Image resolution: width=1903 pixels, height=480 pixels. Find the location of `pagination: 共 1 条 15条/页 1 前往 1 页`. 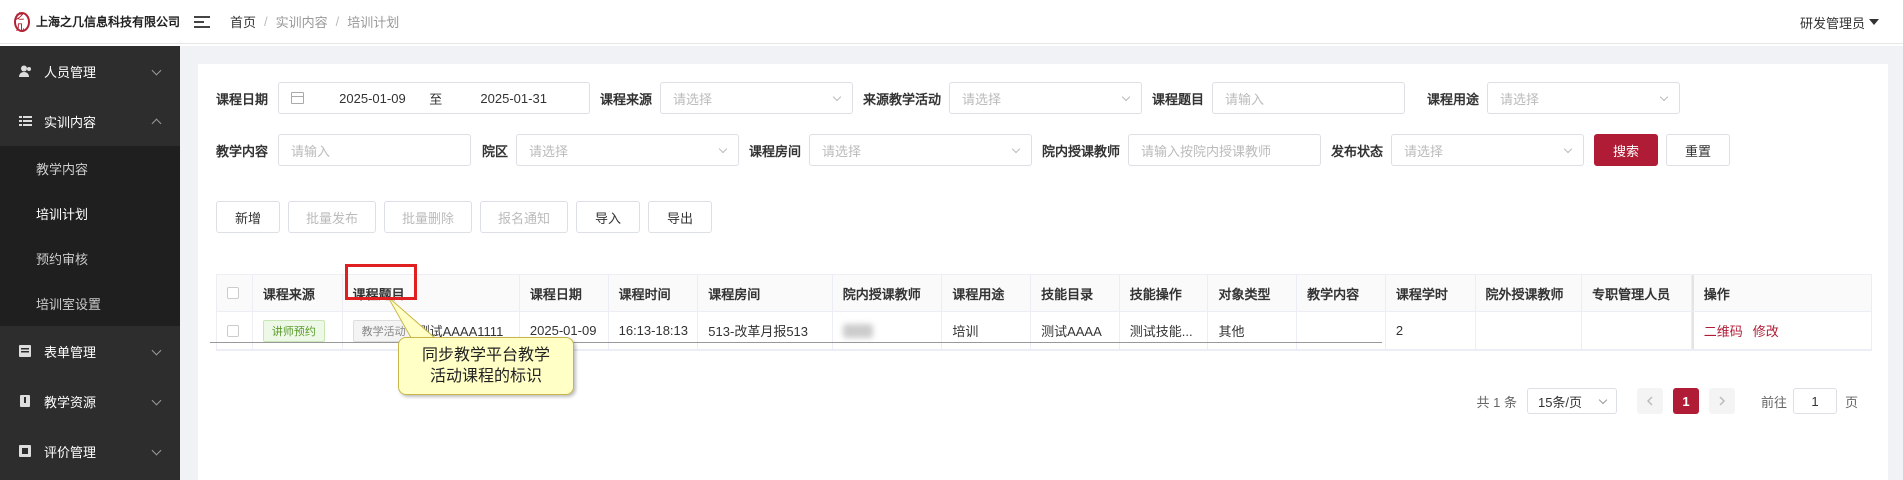

pagination: 共 1 条 15条/页 1 前往 1 页 is located at coordinates (1667, 401).